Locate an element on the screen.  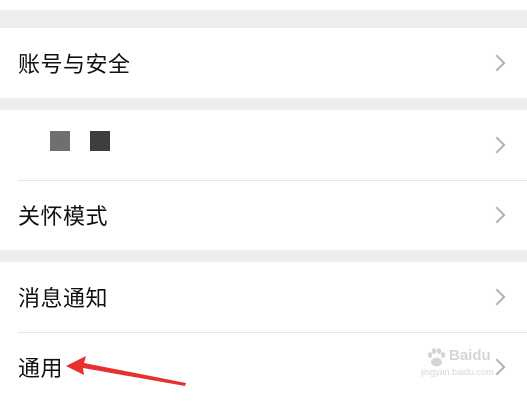
watermark-url: jingyan.baidu.com is located at coordinates (457, 372).